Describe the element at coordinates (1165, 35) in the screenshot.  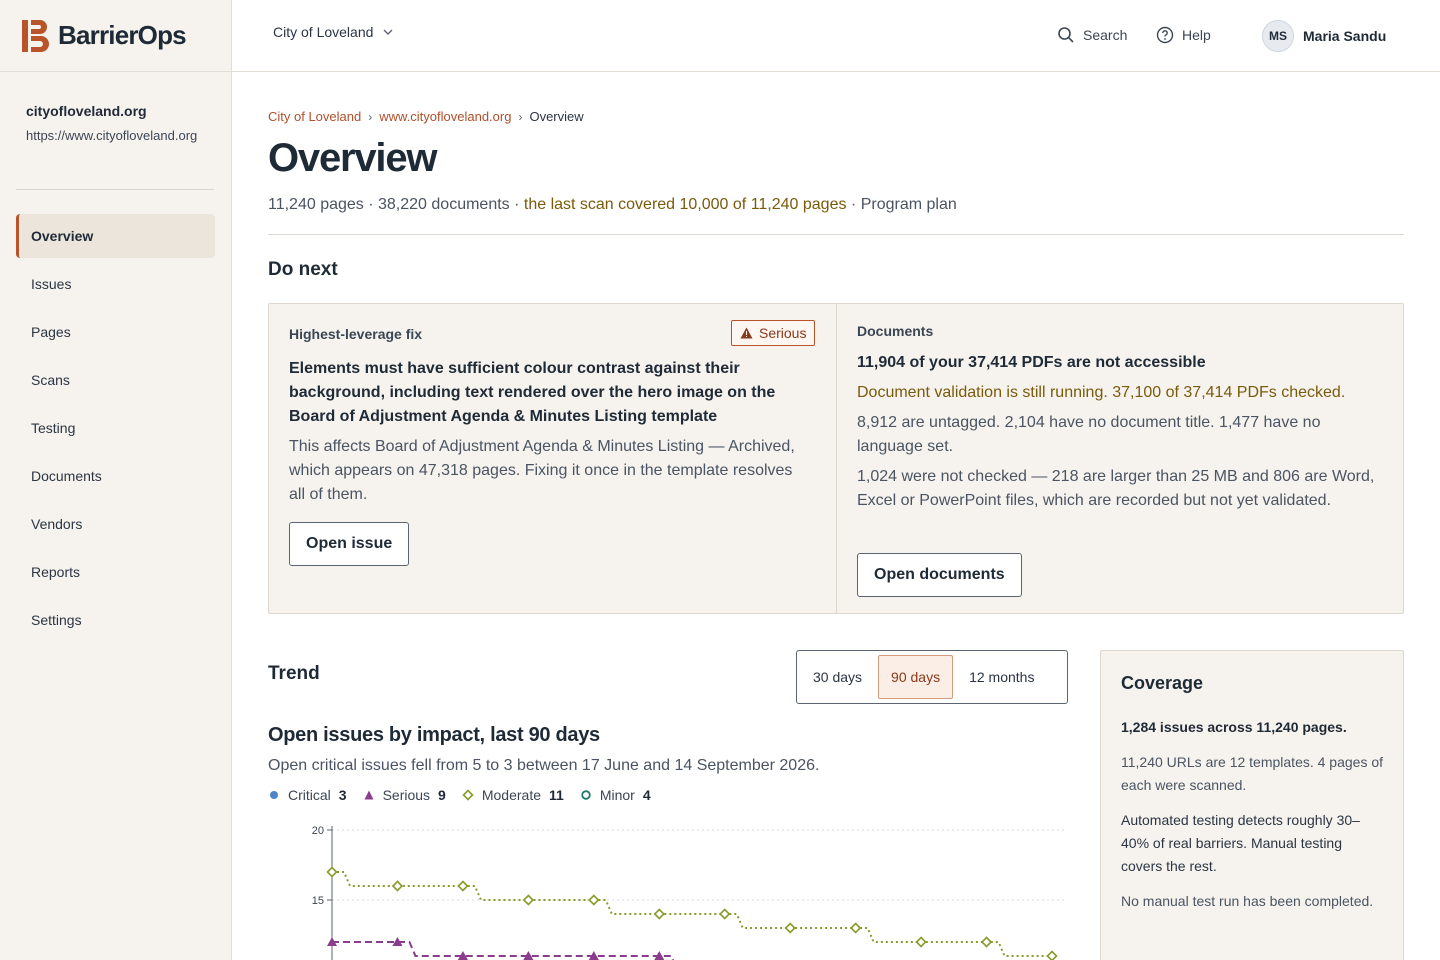
I see `help-icon` at that location.